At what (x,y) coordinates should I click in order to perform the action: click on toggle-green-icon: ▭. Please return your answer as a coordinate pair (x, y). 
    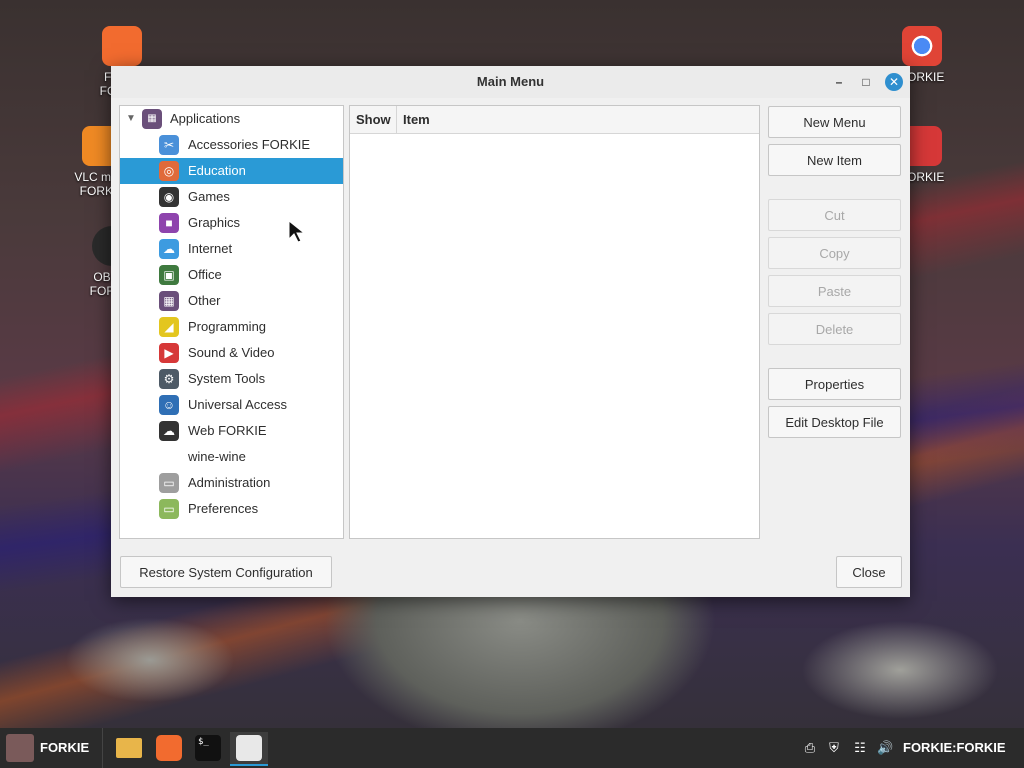
    Looking at the image, I should click on (169, 509).